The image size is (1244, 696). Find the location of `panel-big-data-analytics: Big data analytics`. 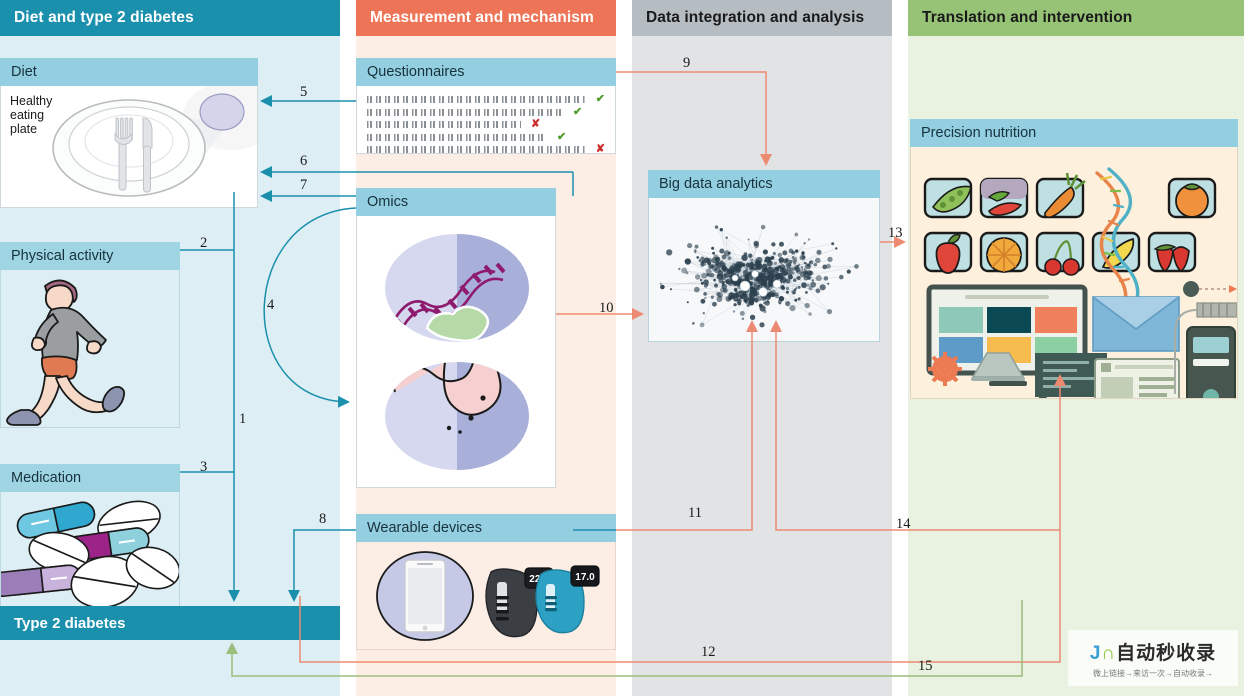

panel-big-data-analytics: Big data analytics is located at coordinates (764, 256).